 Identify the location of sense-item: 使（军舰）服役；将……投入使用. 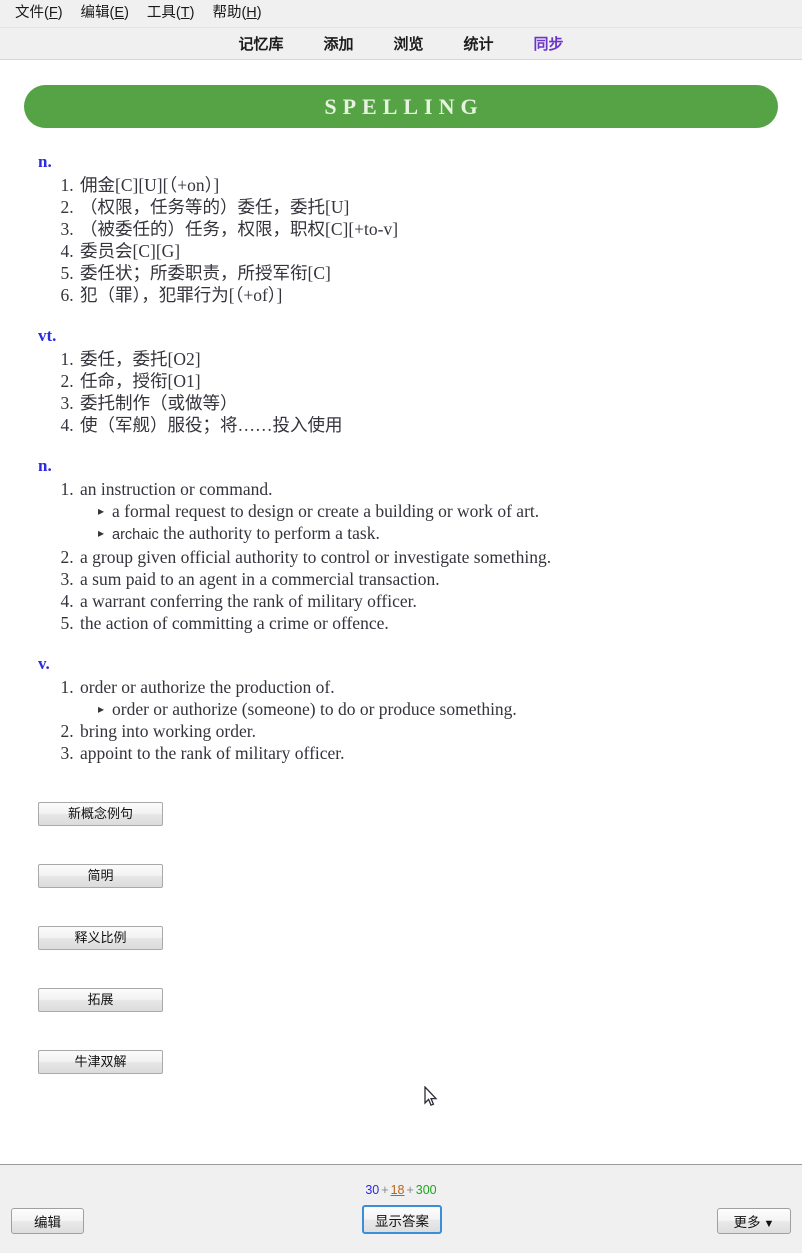
(428, 425).